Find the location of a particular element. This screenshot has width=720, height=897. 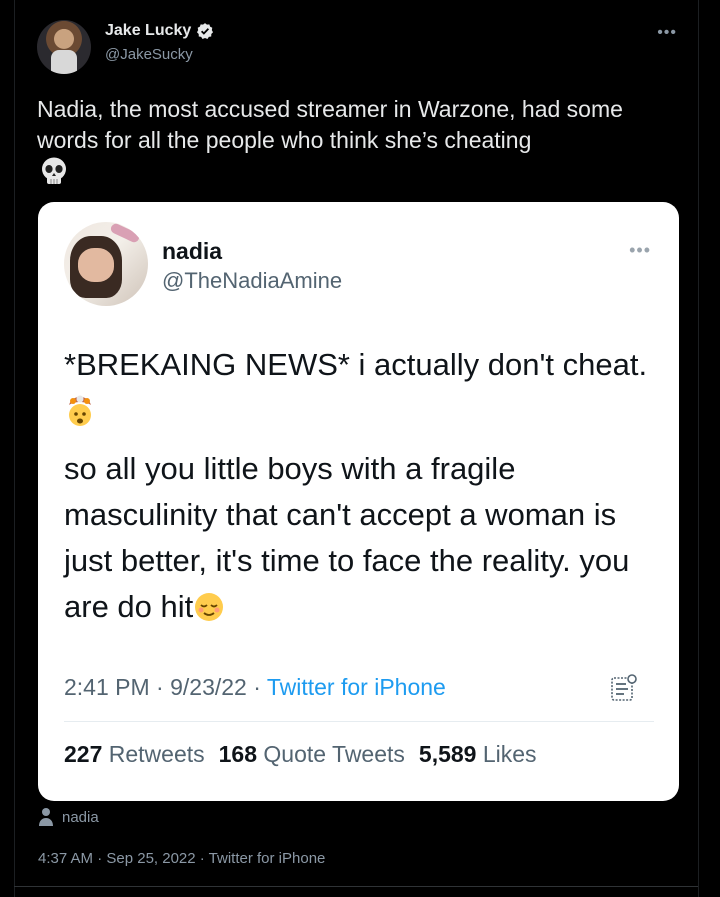

tagged-person: nadia is located at coordinates (68, 817).